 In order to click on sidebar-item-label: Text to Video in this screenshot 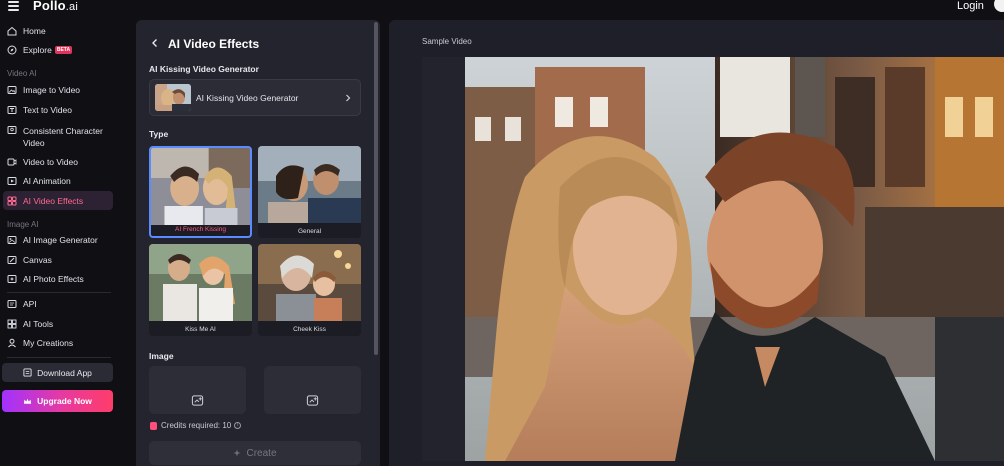, I will do `click(47, 109)`.